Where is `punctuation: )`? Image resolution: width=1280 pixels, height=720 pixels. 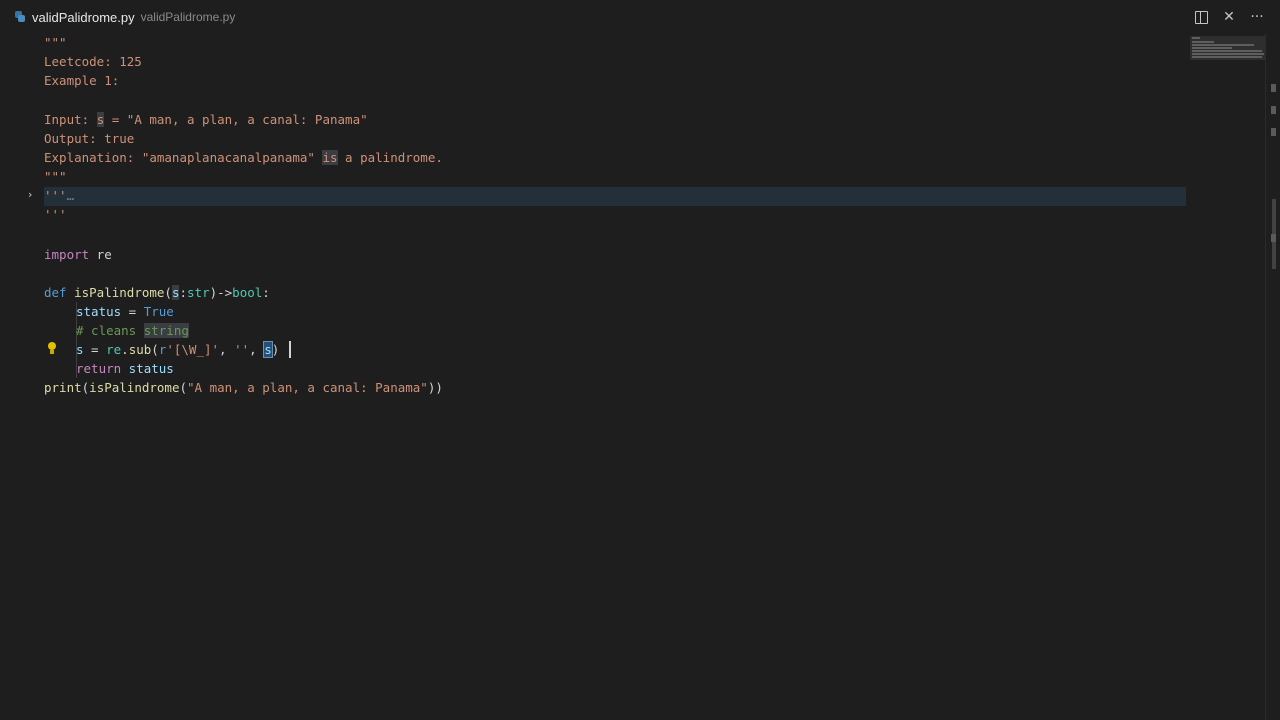 punctuation: ) is located at coordinates (275, 349).